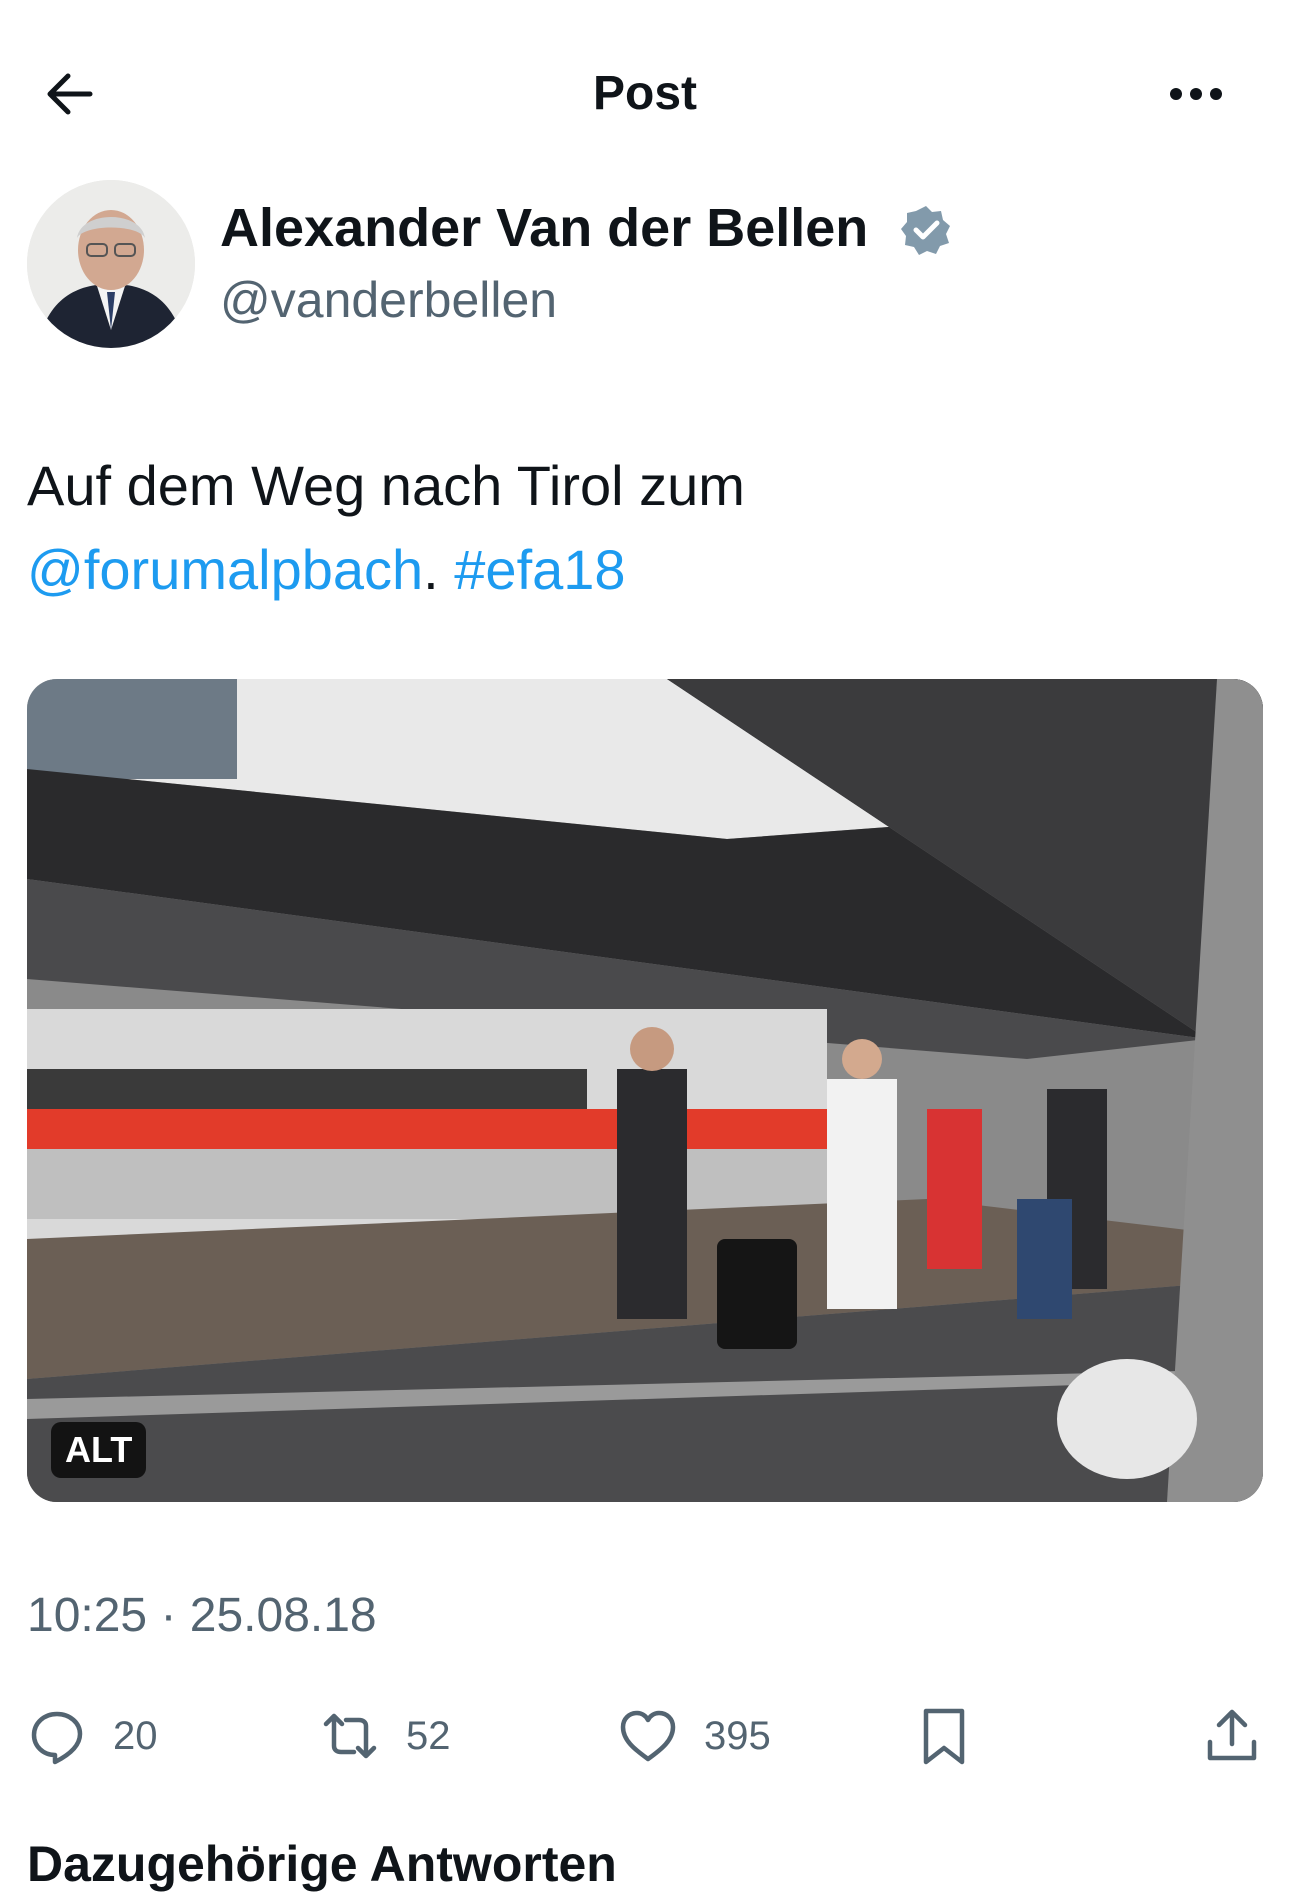 The image size is (1290, 1894). I want to click on author-name: Alexander Van der Bellen, so click(544, 228).